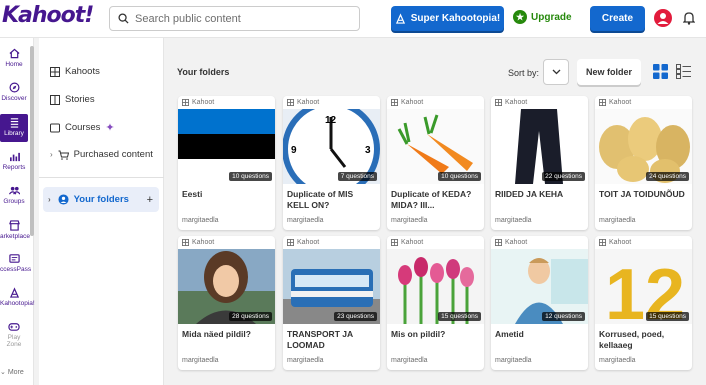 The height and width of the screenshot is (385, 706). I want to click on rail-item-discover: Discover, so click(14, 94).